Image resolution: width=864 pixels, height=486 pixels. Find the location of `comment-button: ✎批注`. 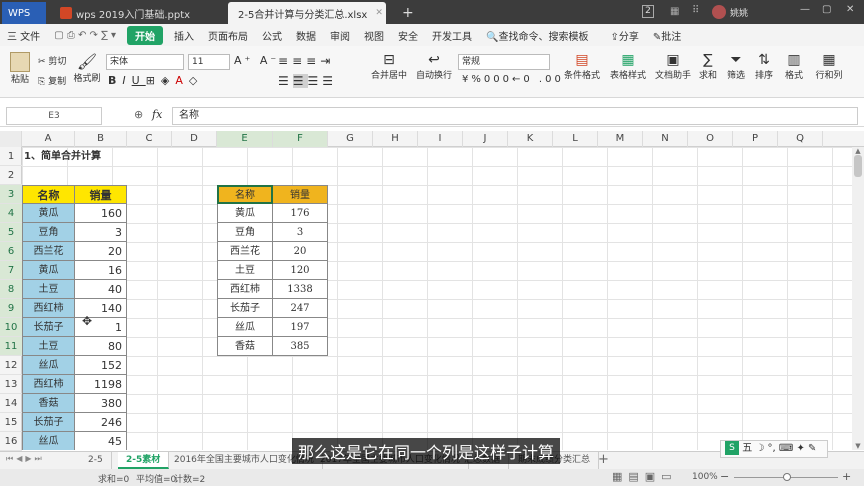

comment-button: ✎批注 is located at coordinates (667, 35).